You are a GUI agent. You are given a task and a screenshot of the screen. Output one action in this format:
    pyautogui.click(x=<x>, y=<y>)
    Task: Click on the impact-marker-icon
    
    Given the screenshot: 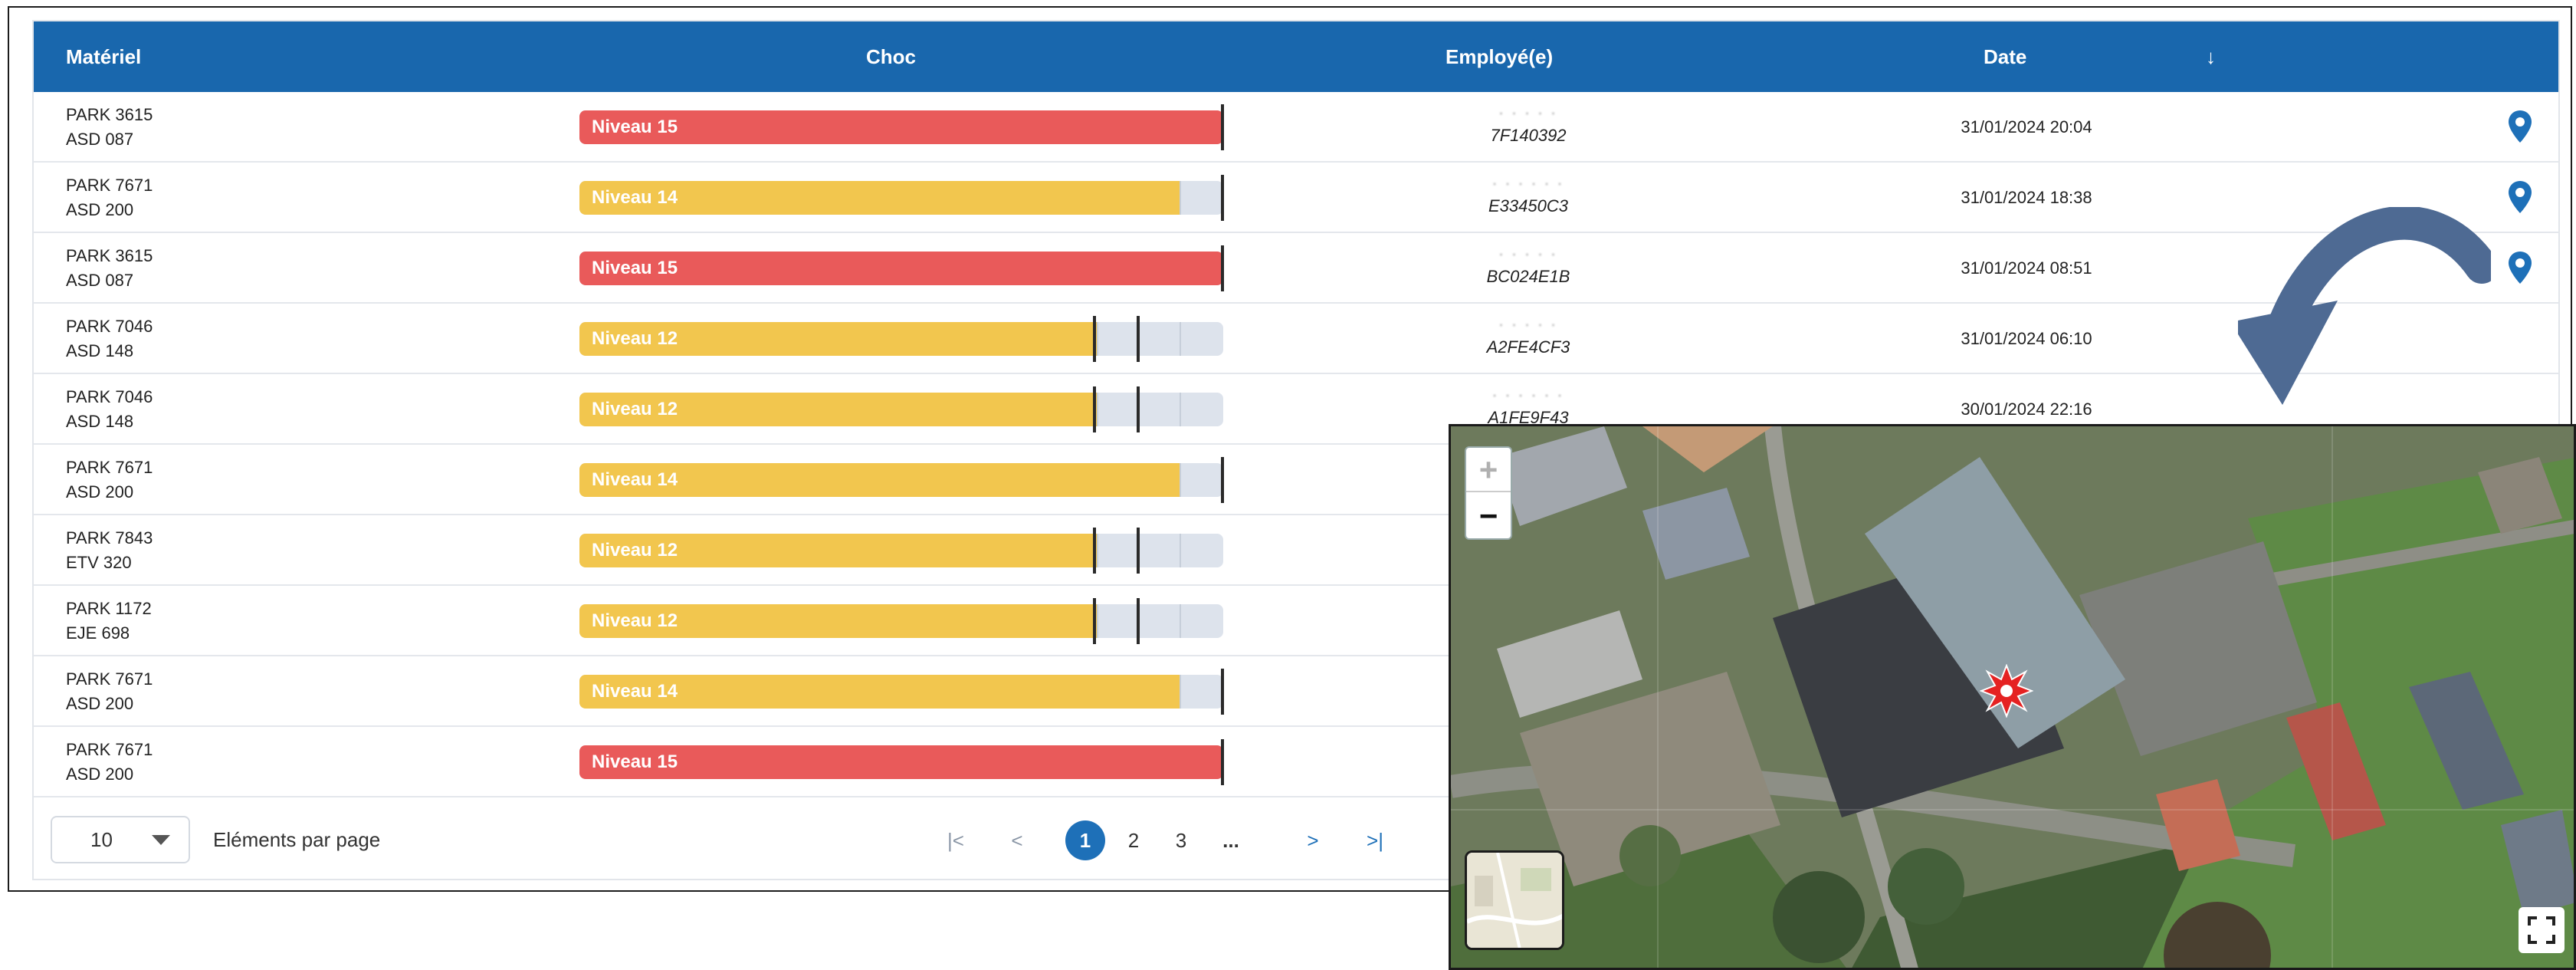 What is the action you would take?
    pyautogui.click(x=2006, y=691)
    